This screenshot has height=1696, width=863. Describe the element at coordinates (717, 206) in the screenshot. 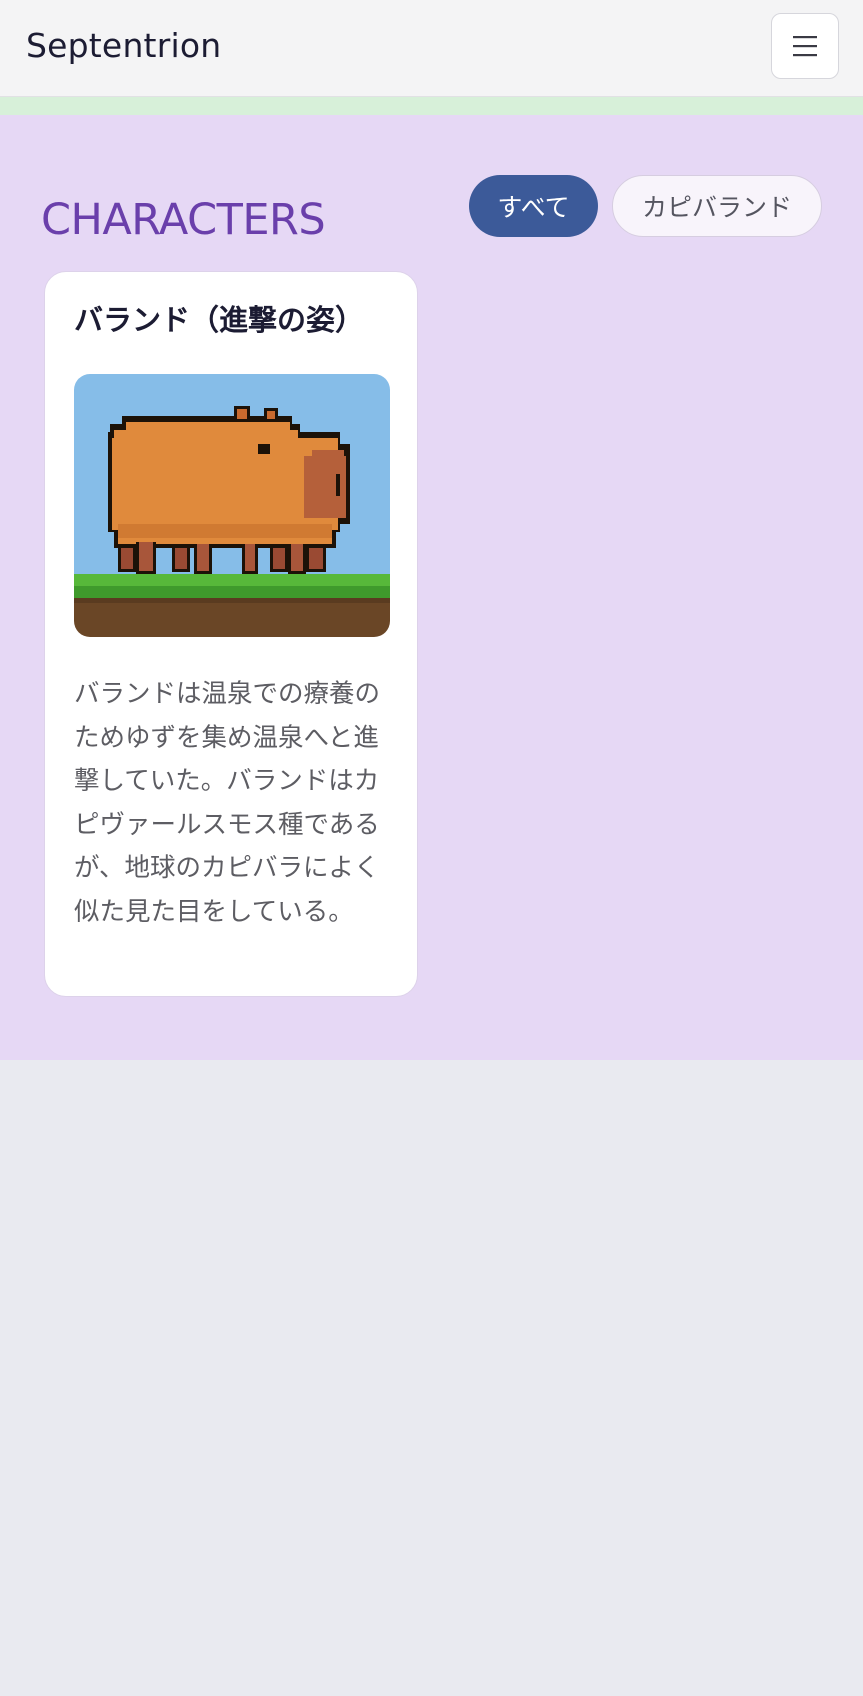

I see `filter-capybaland-button: カピバランド` at that location.